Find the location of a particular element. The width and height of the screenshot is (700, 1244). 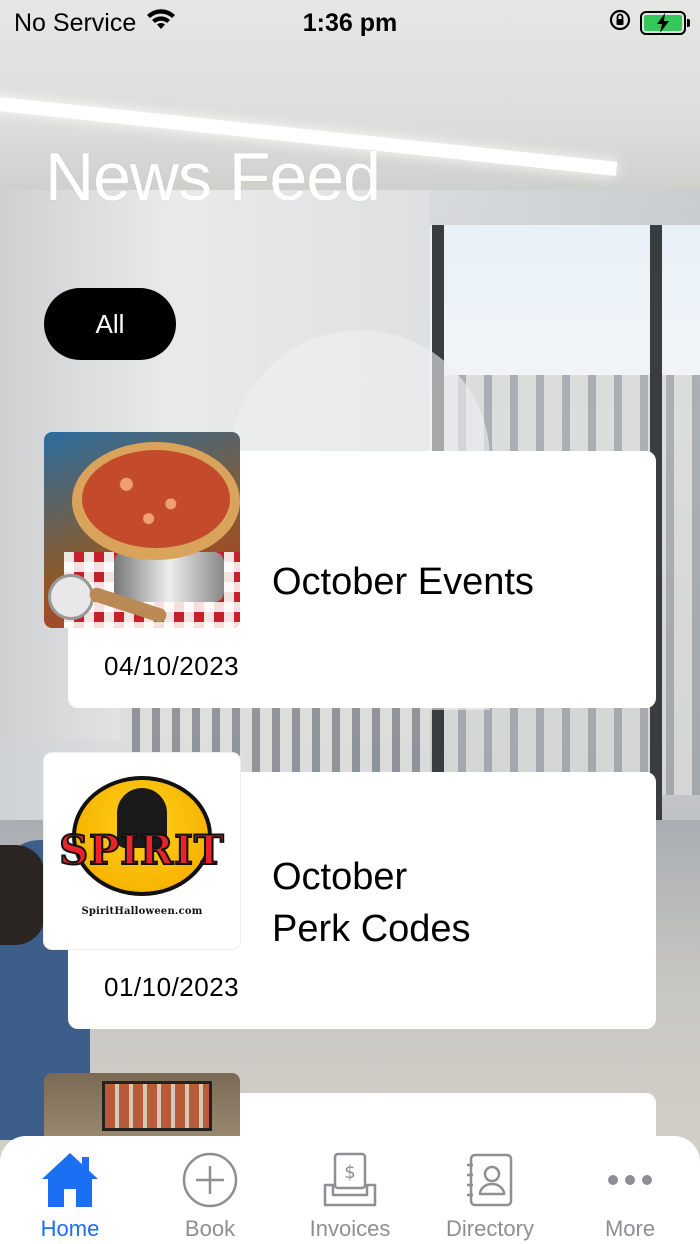

status-bar: No Service 1:36 pm is located at coordinates (350, 23).